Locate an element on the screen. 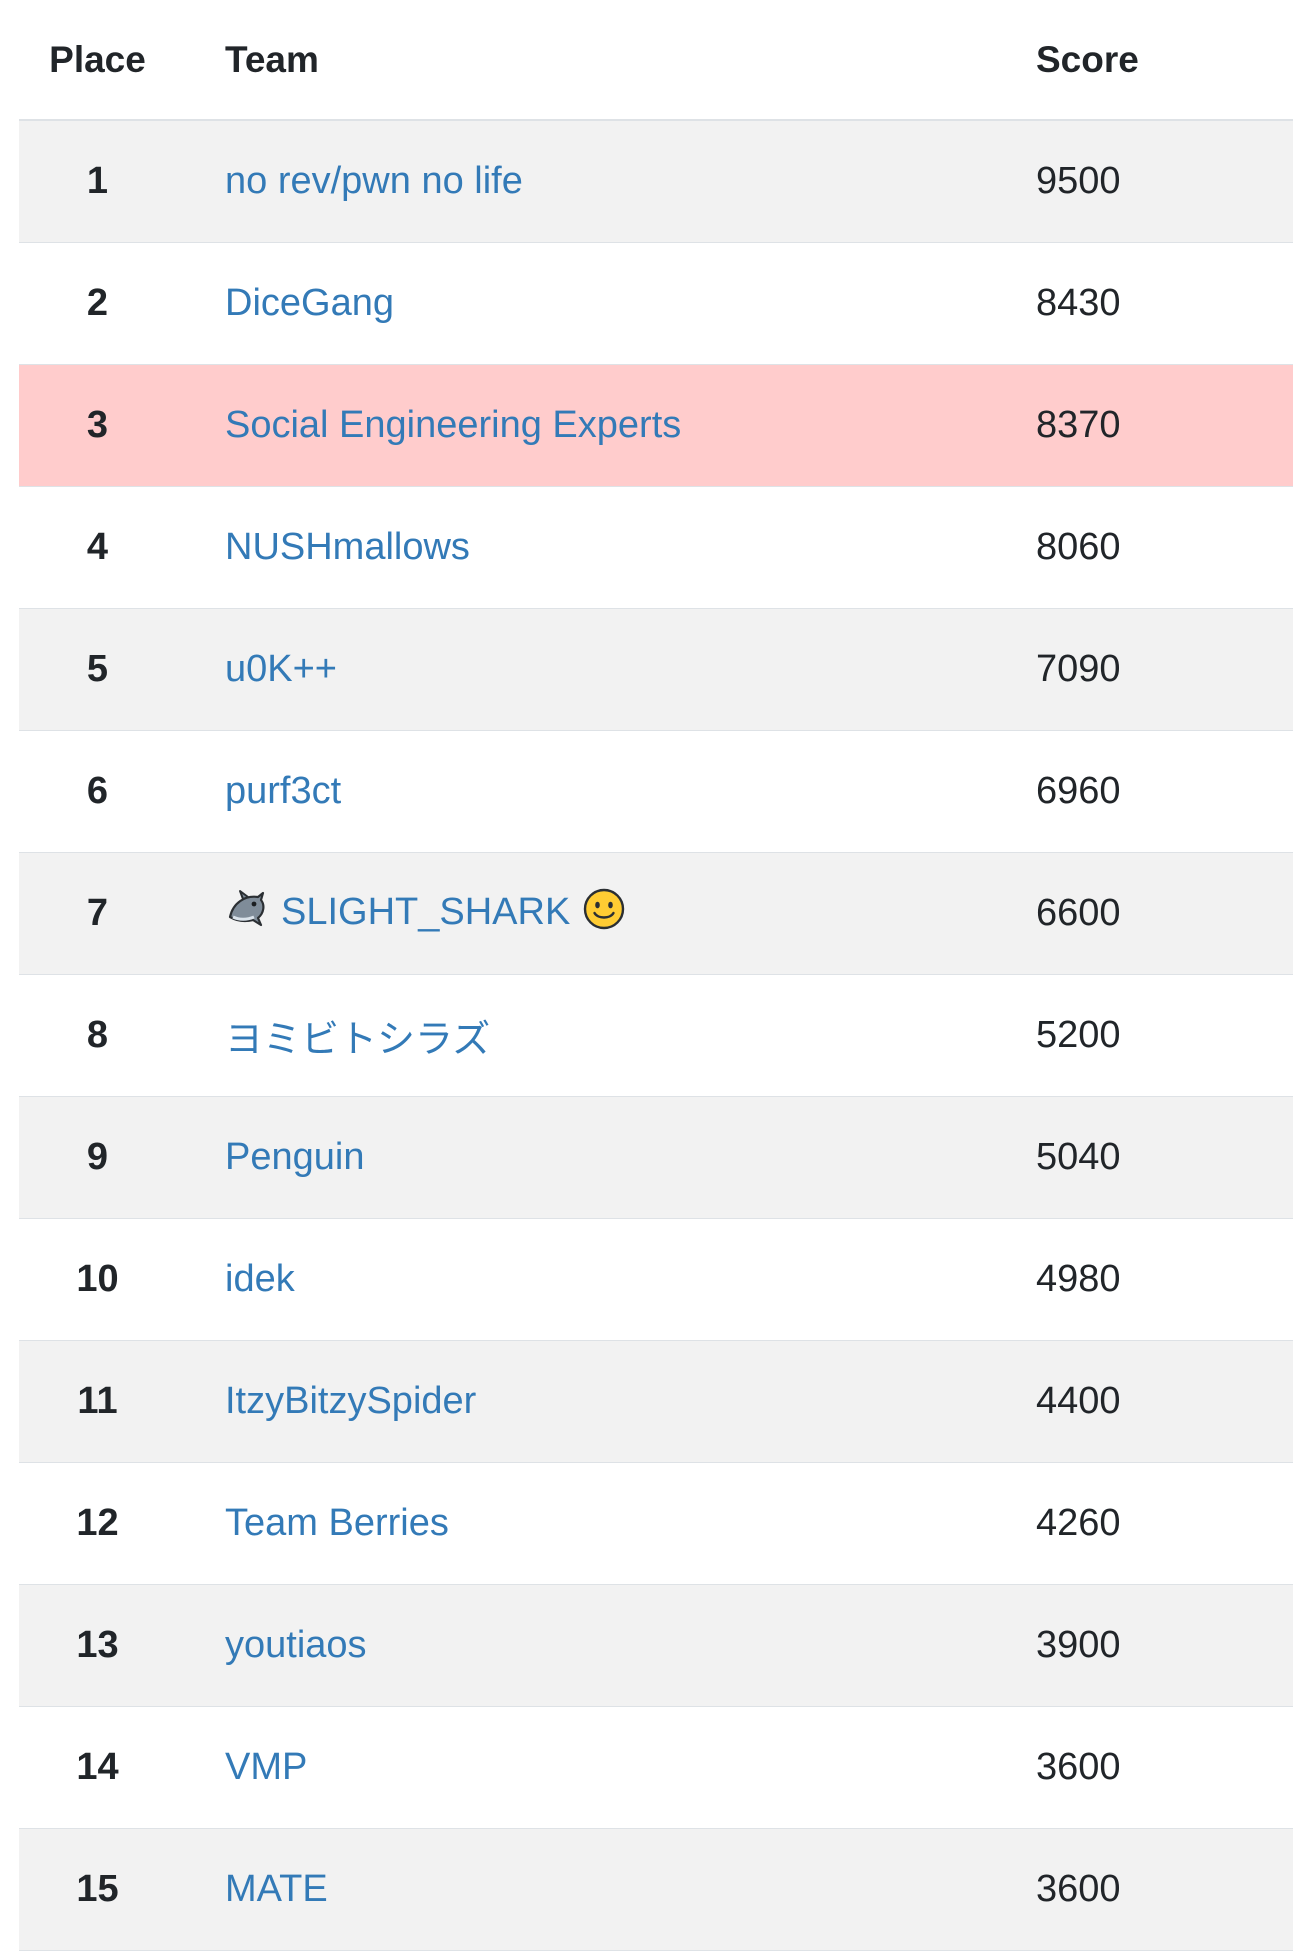 Image resolution: width=1308 pixels, height=1959 pixels. score-column-header: Score is located at coordinates (1151, 60).